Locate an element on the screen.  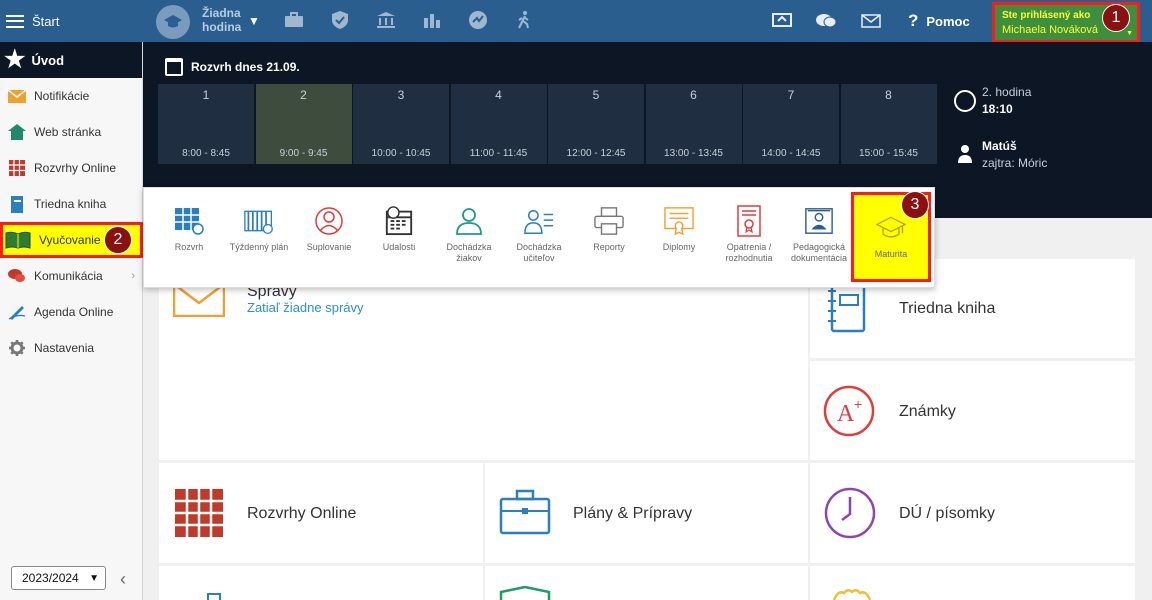
period-number: 5 is located at coordinates (596, 95).